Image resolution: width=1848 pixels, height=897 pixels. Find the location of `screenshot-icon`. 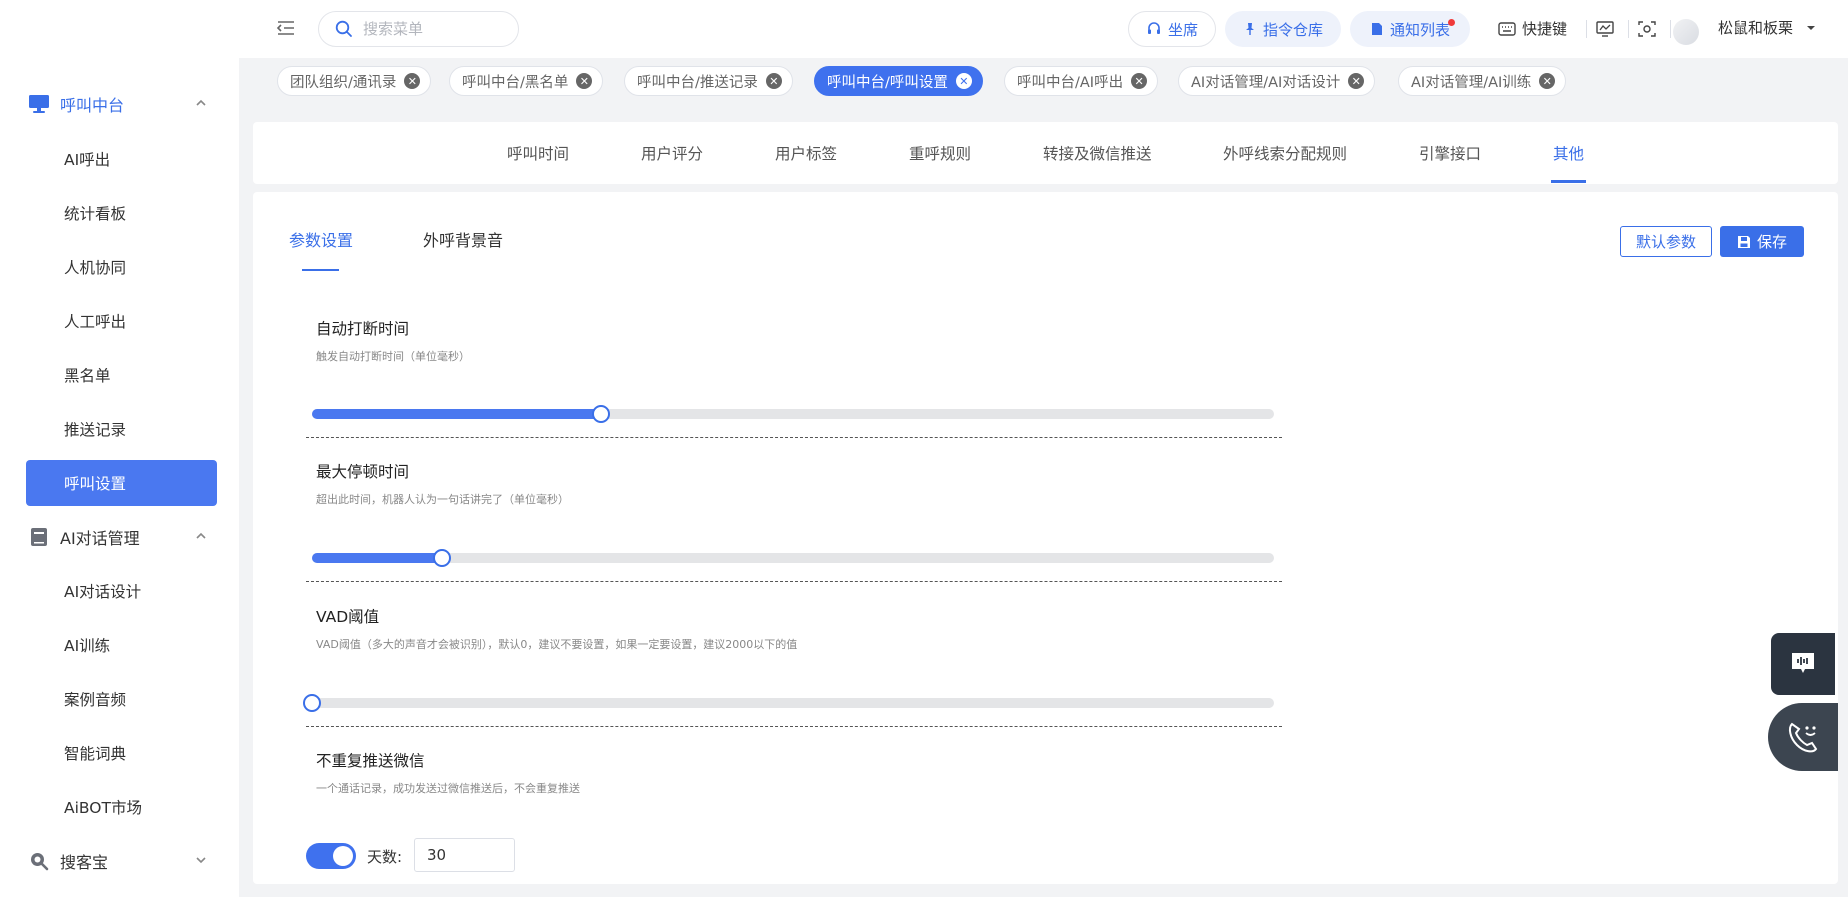

screenshot-icon is located at coordinates (1647, 29).